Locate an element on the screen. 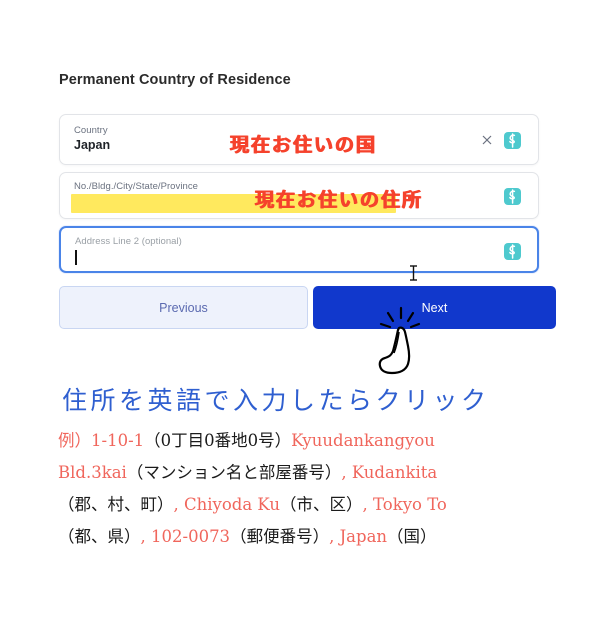 Image resolution: width=599 pixels, height=632 pixels. example-address-segment: 例） is located at coordinates (74, 440).